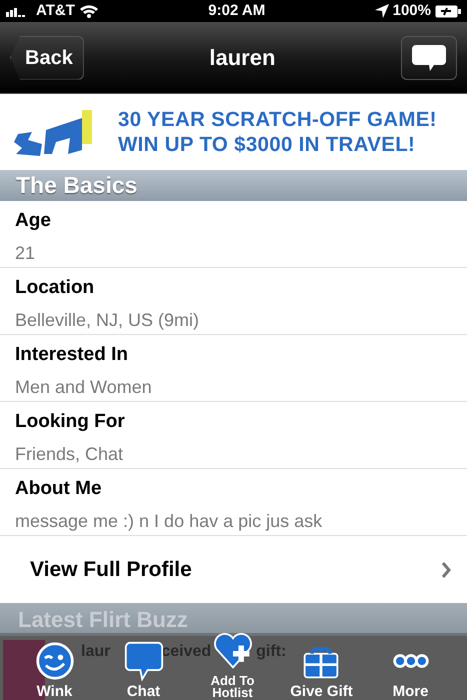  Describe the element at coordinates (381, 11) in the screenshot. I see `location-arrow-icon` at that location.